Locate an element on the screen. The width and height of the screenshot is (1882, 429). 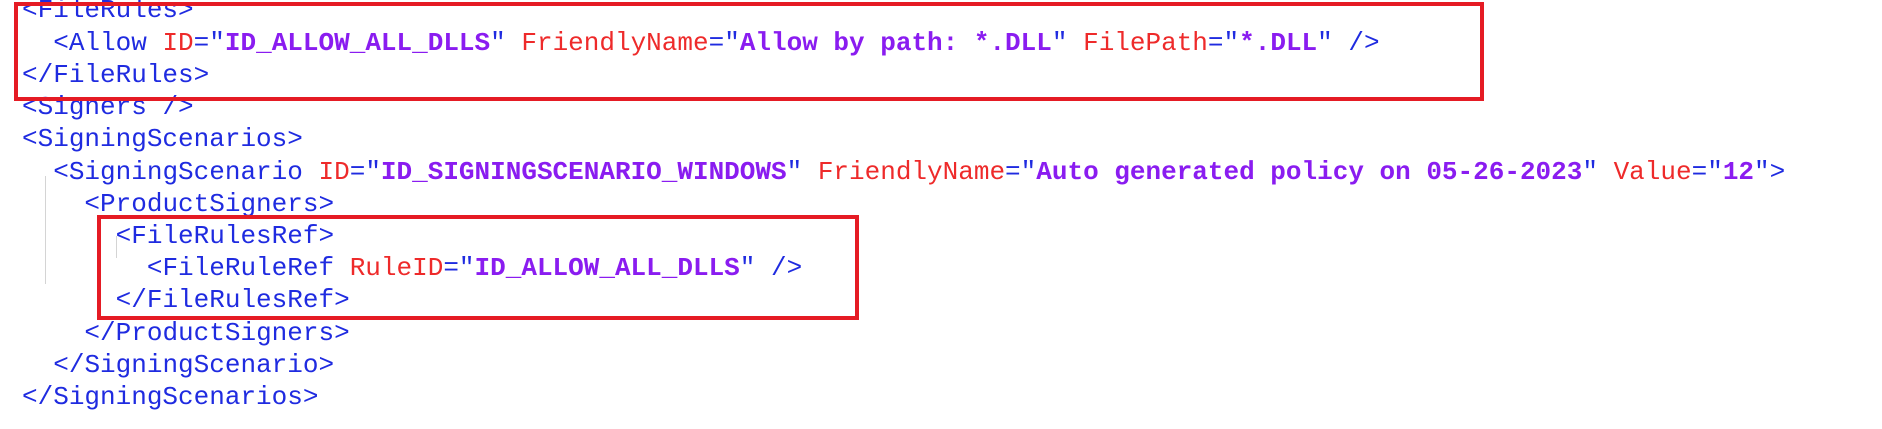
tag-name: ProductSigners is located at coordinates (225, 333).